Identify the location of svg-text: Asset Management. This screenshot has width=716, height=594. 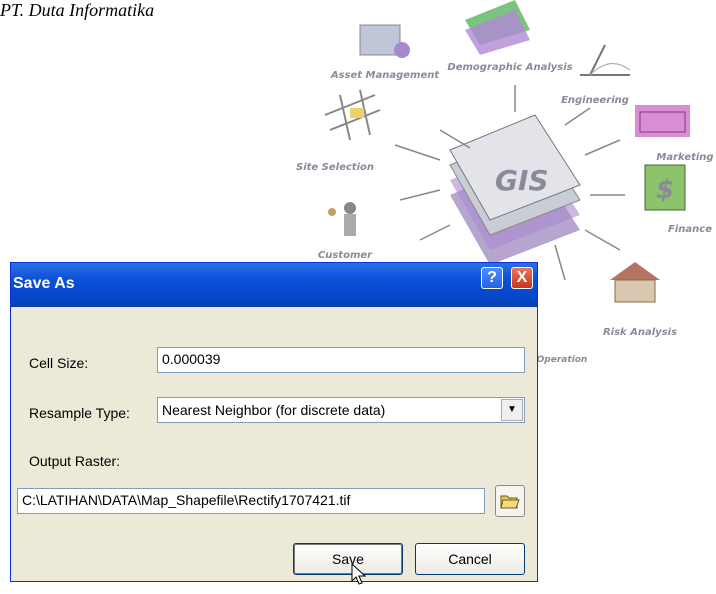
(385, 75).